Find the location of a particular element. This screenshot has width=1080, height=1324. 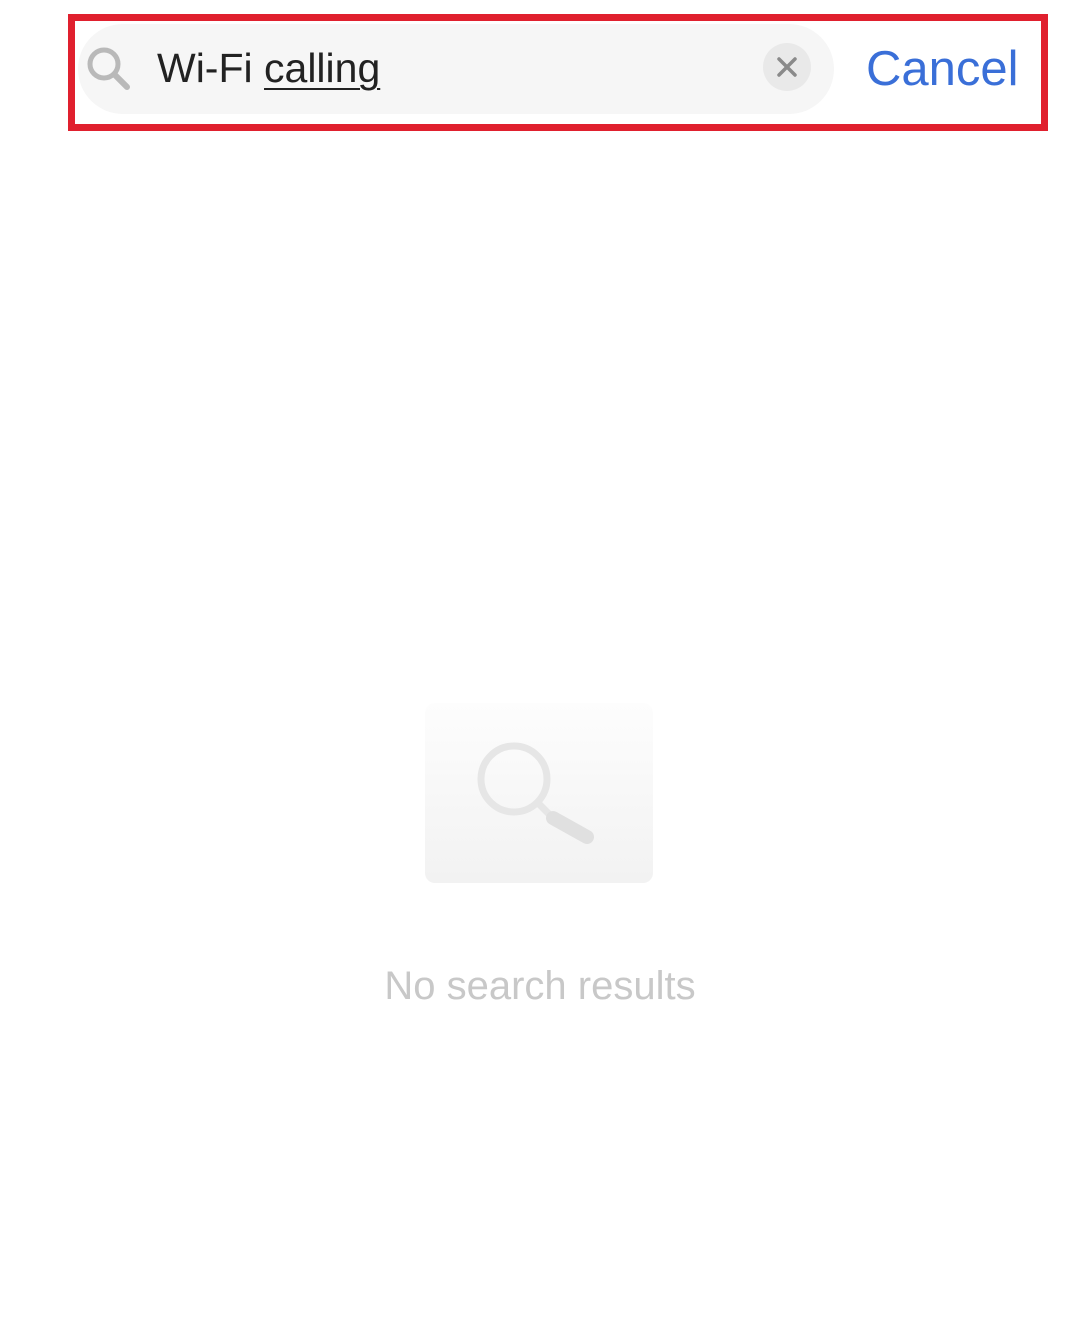

search-query-text: Wi-Fi is located at coordinates (211, 68).